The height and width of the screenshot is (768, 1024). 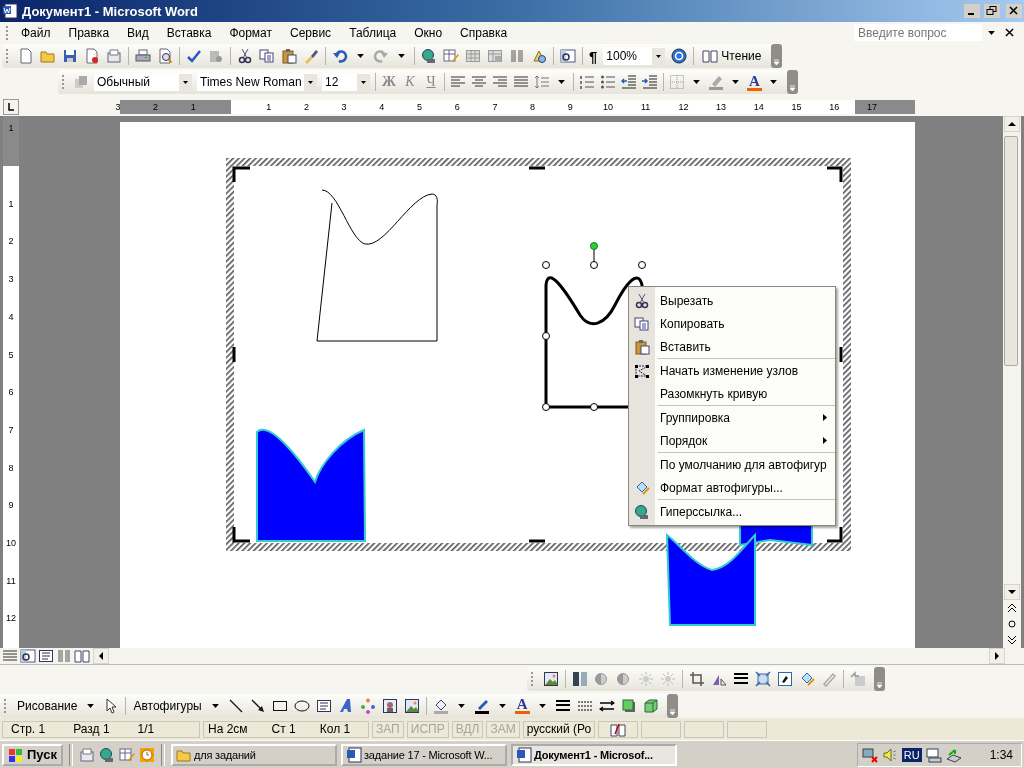 What do you see at coordinates (732, 370) in the screenshot?
I see `context-menu-item: Начать изменение узлов` at bounding box center [732, 370].